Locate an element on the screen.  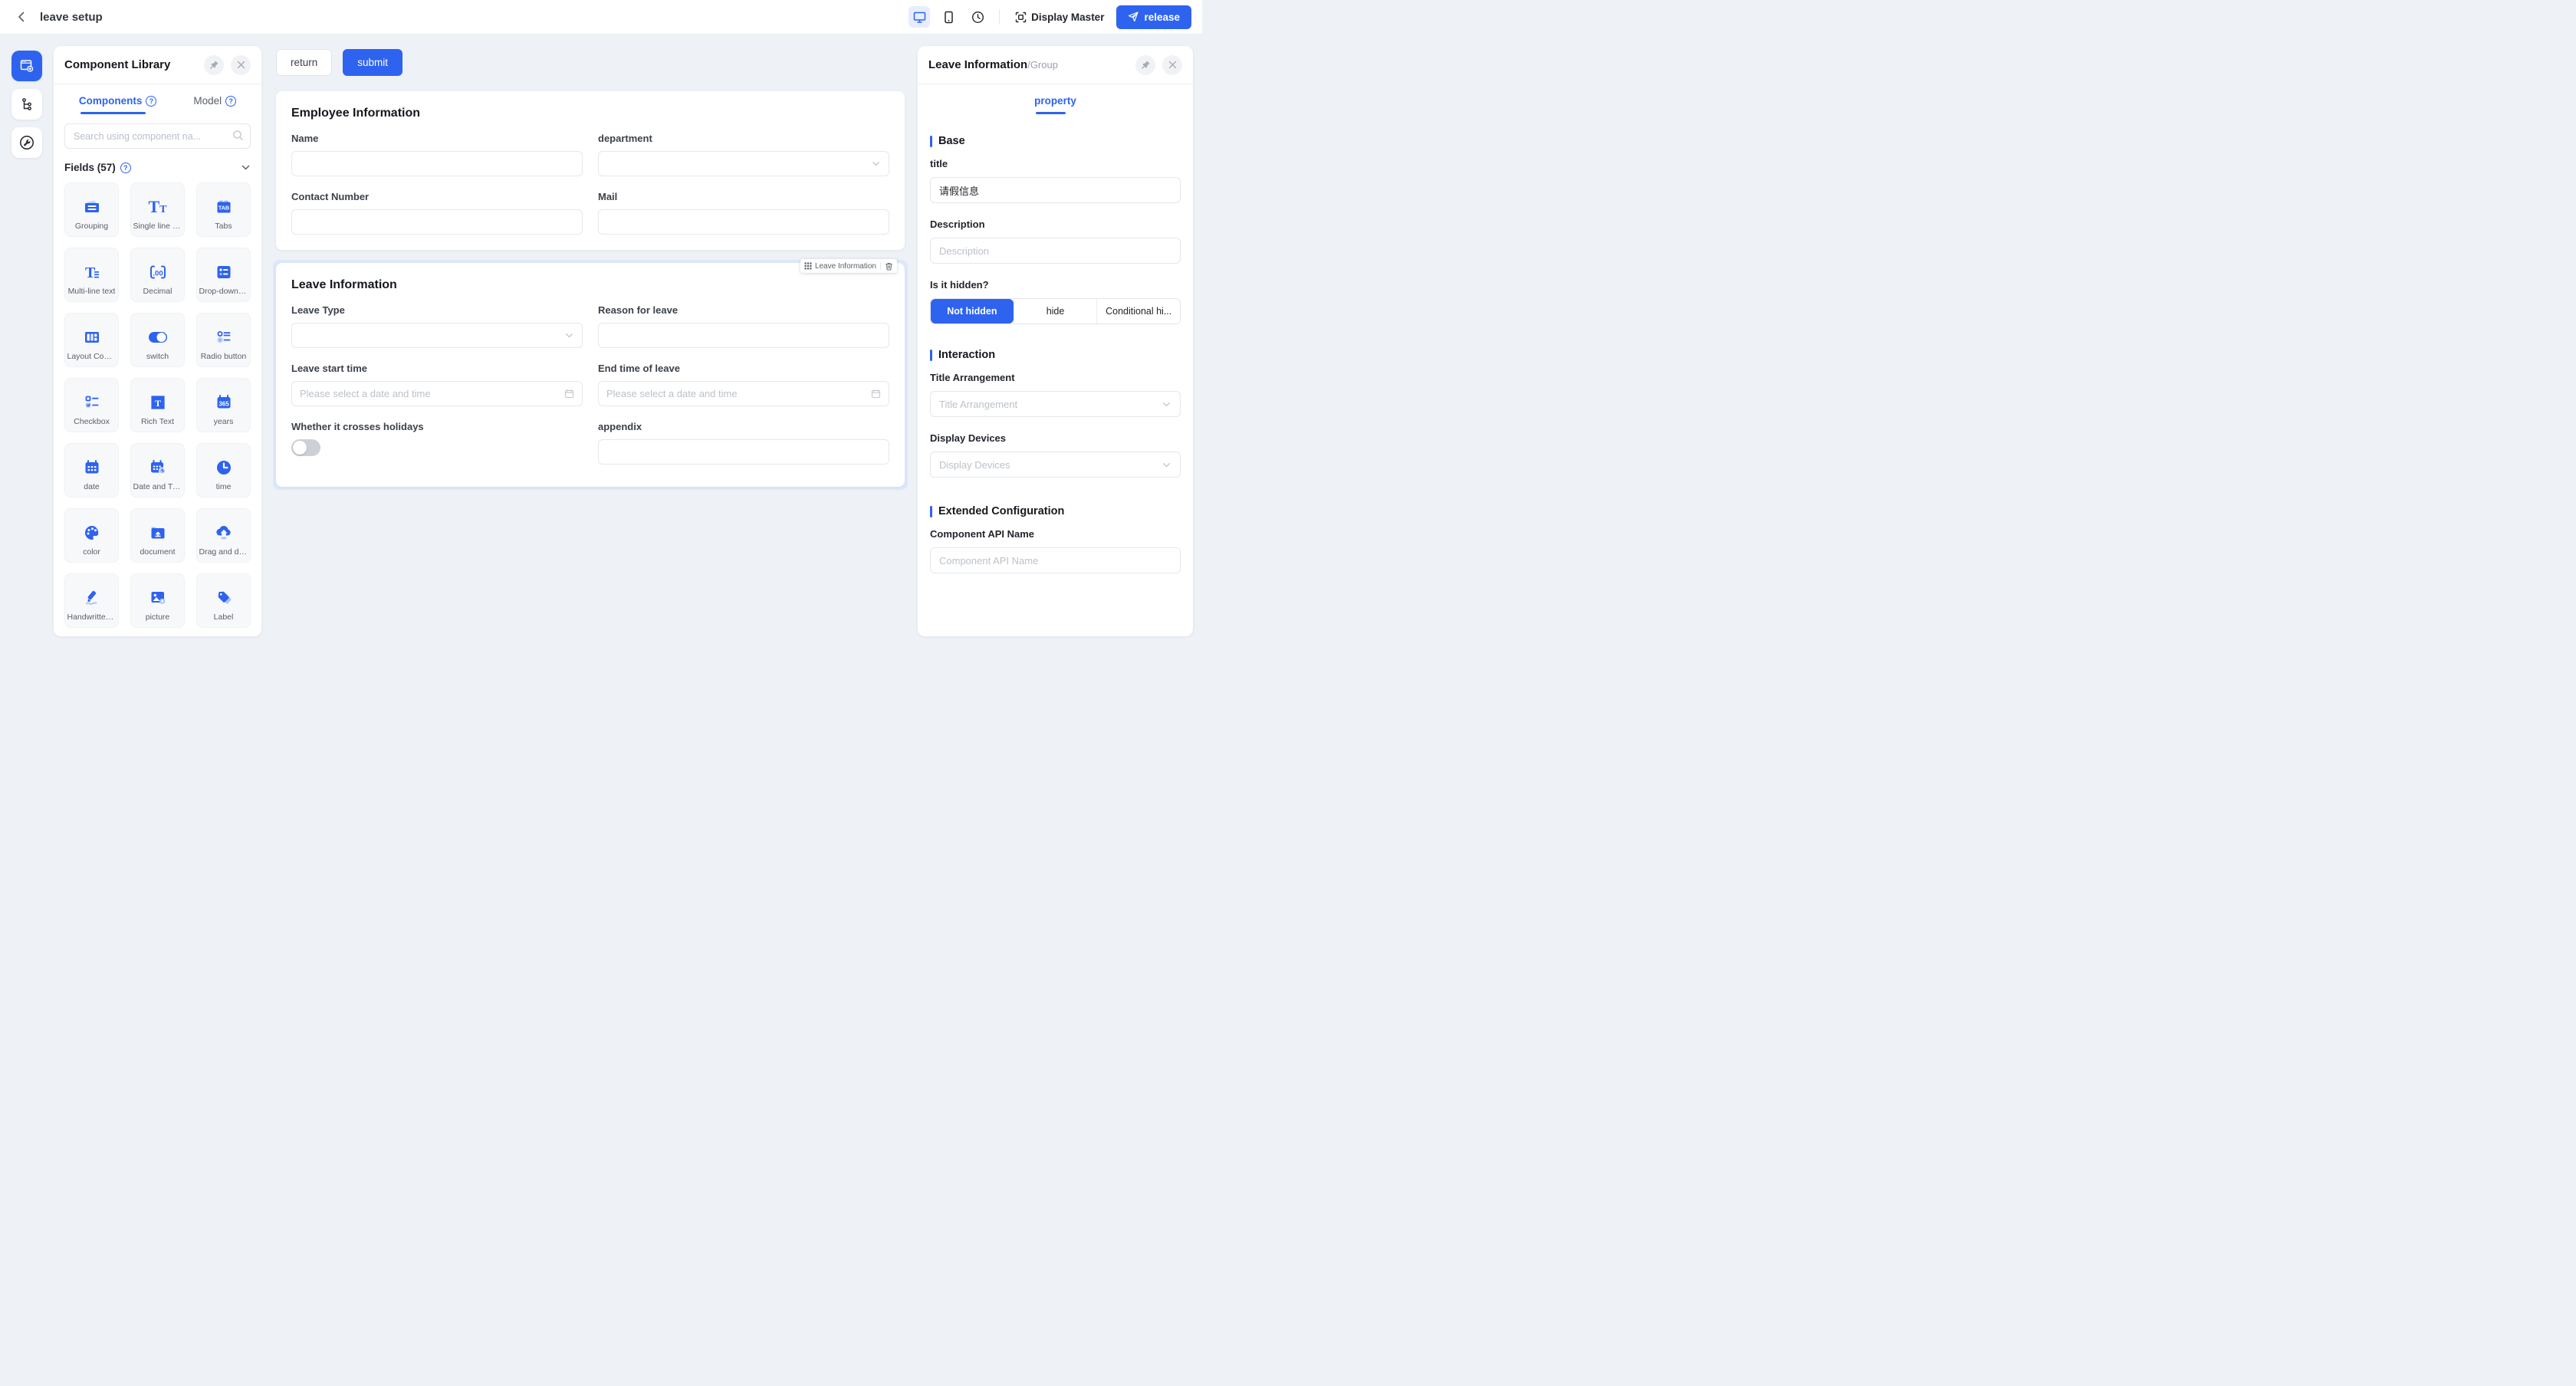
component-card-document: document is located at coordinates (157, 535).